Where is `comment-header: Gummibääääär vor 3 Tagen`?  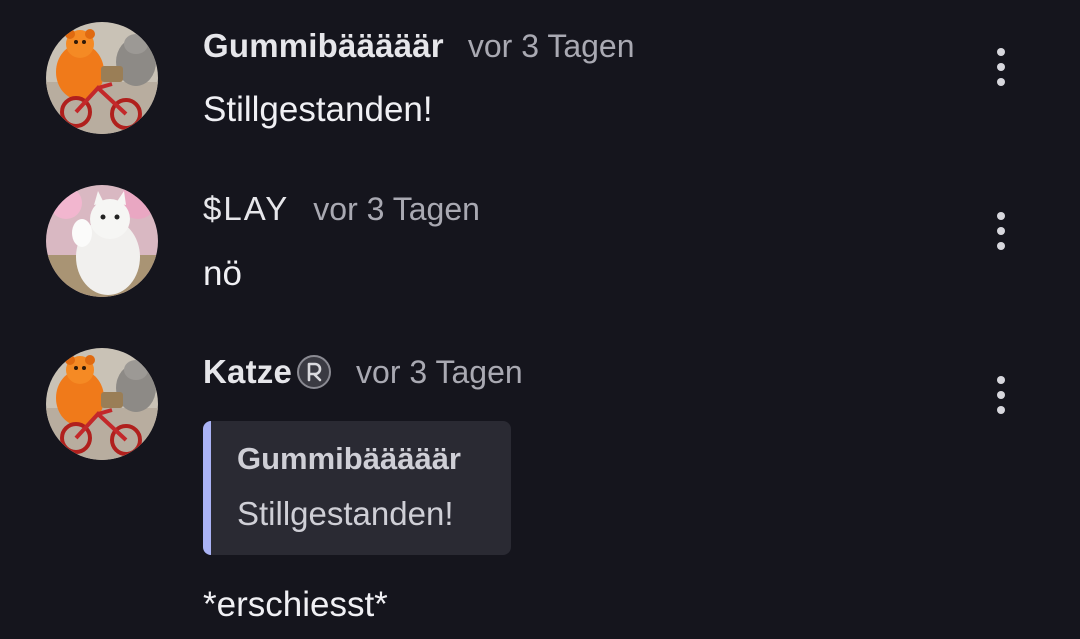
comment-header: Gummibääääär vor 3 Tagen is located at coordinates (419, 46).